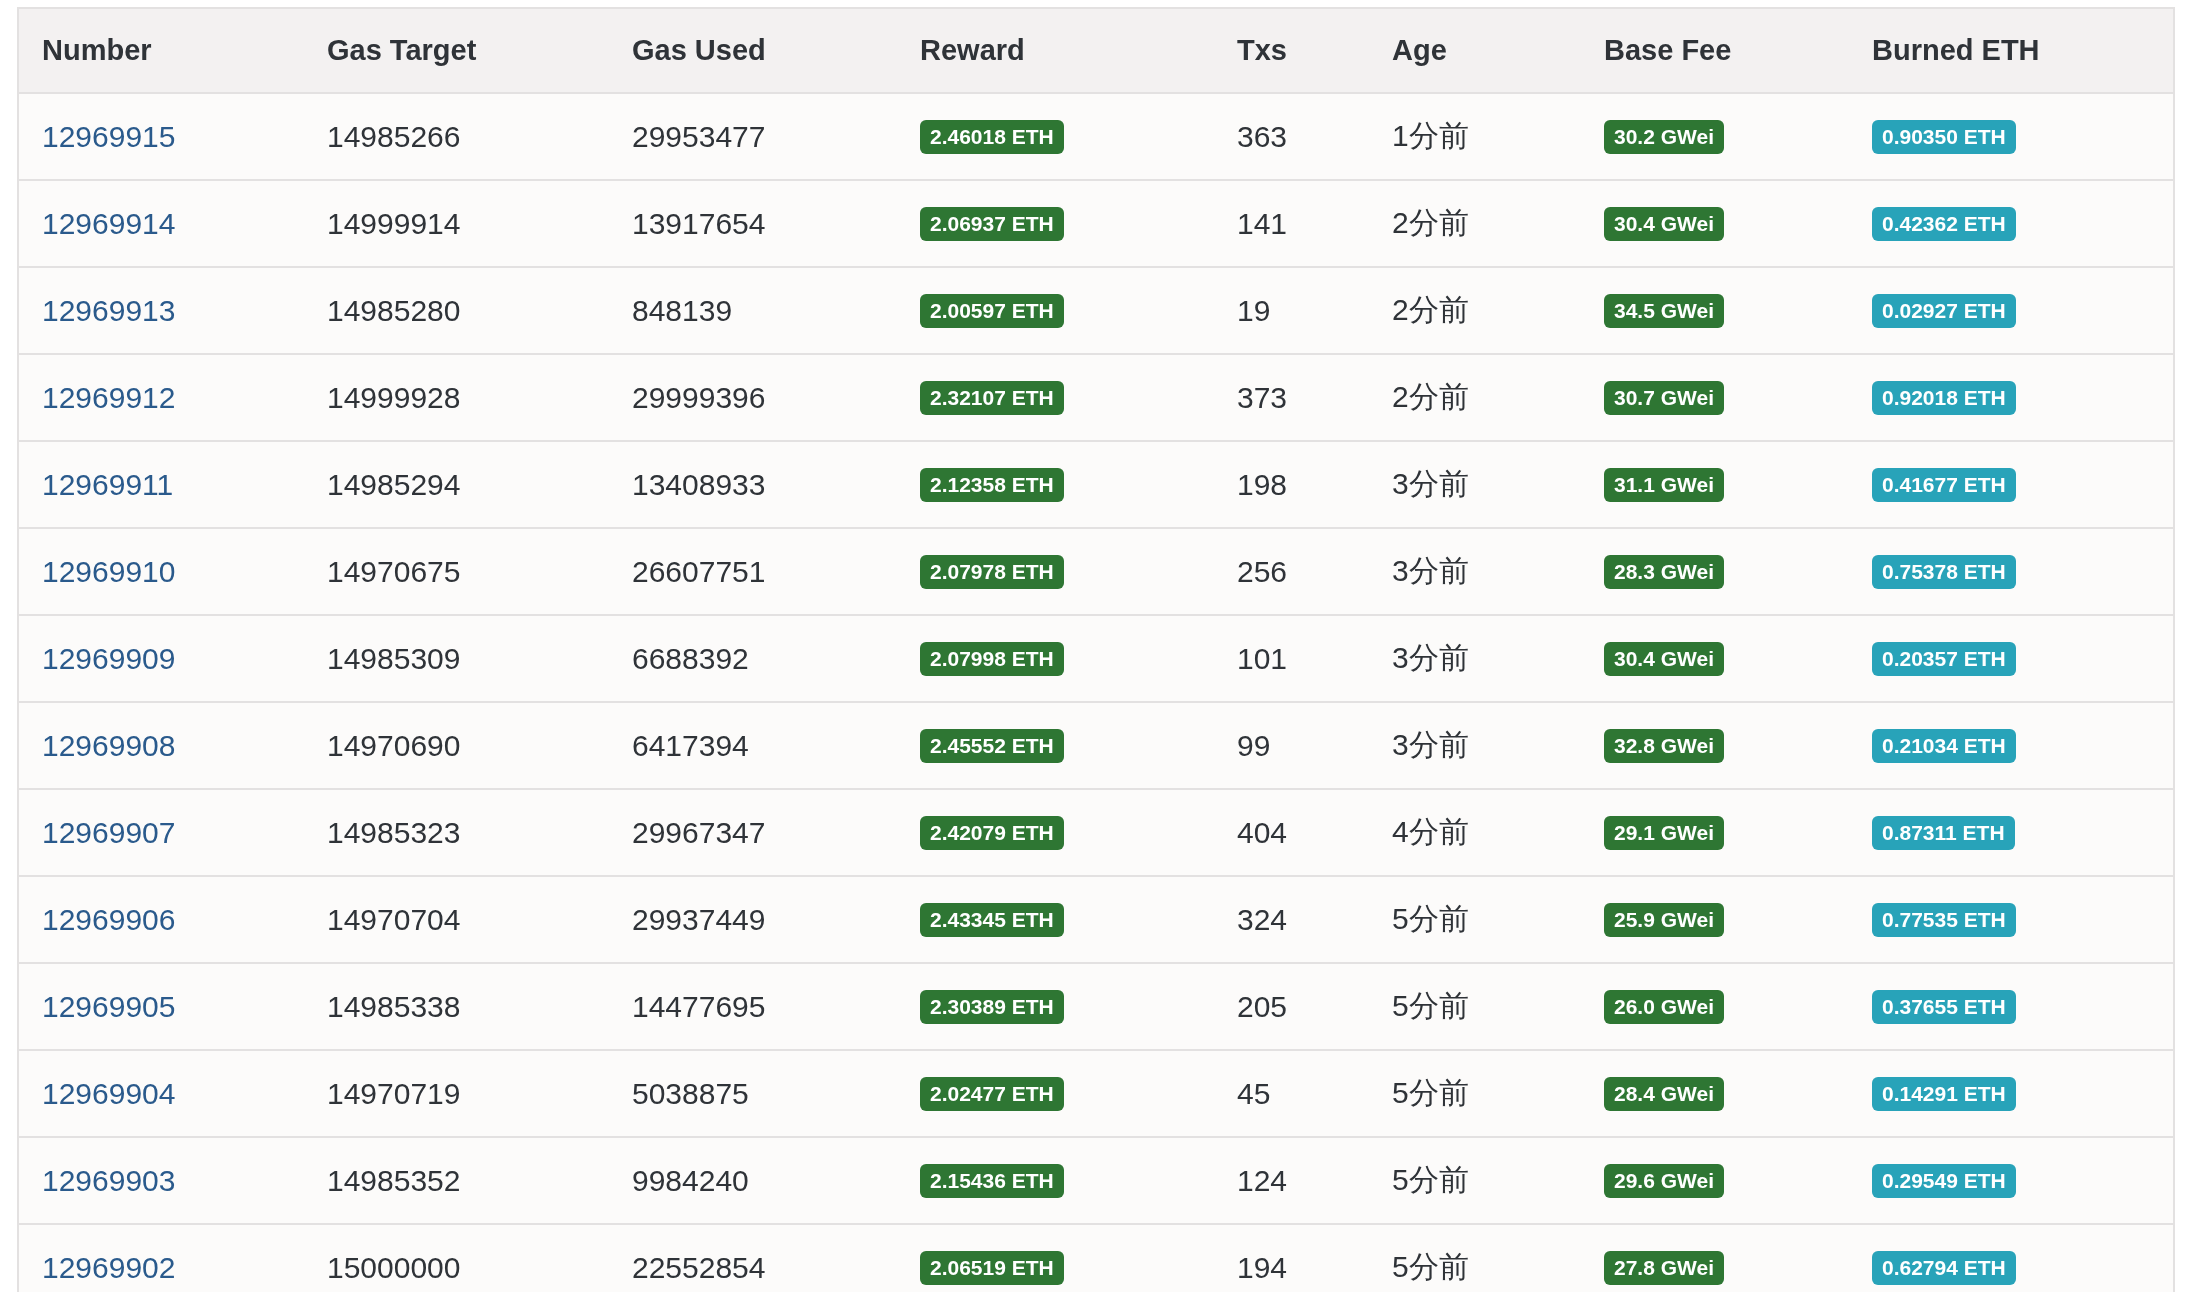 The height and width of the screenshot is (1292, 2192). What do you see at coordinates (109, 223) in the screenshot?
I see `block-number-link: 12969914` at bounding box center [109, 223].